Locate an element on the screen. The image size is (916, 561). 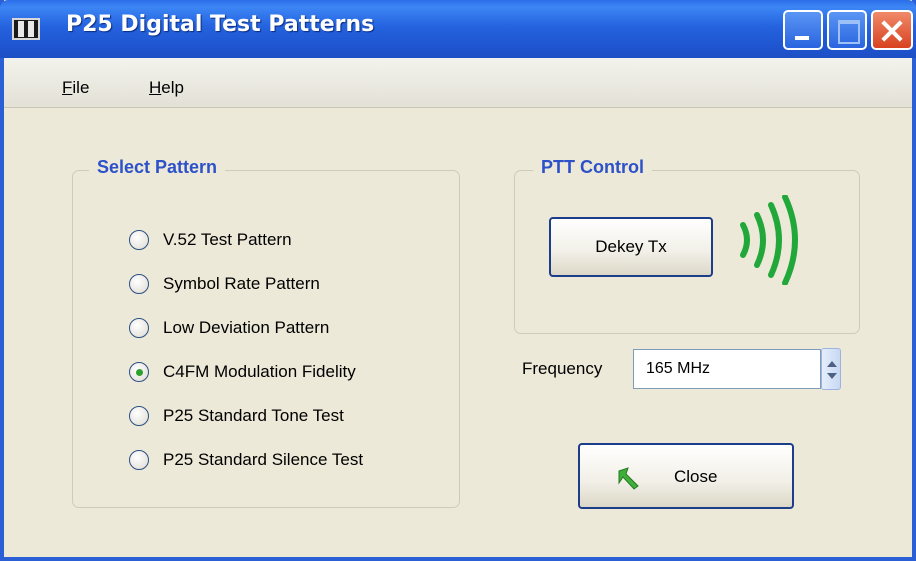
maximize-button is located at coordinates (847, 30).